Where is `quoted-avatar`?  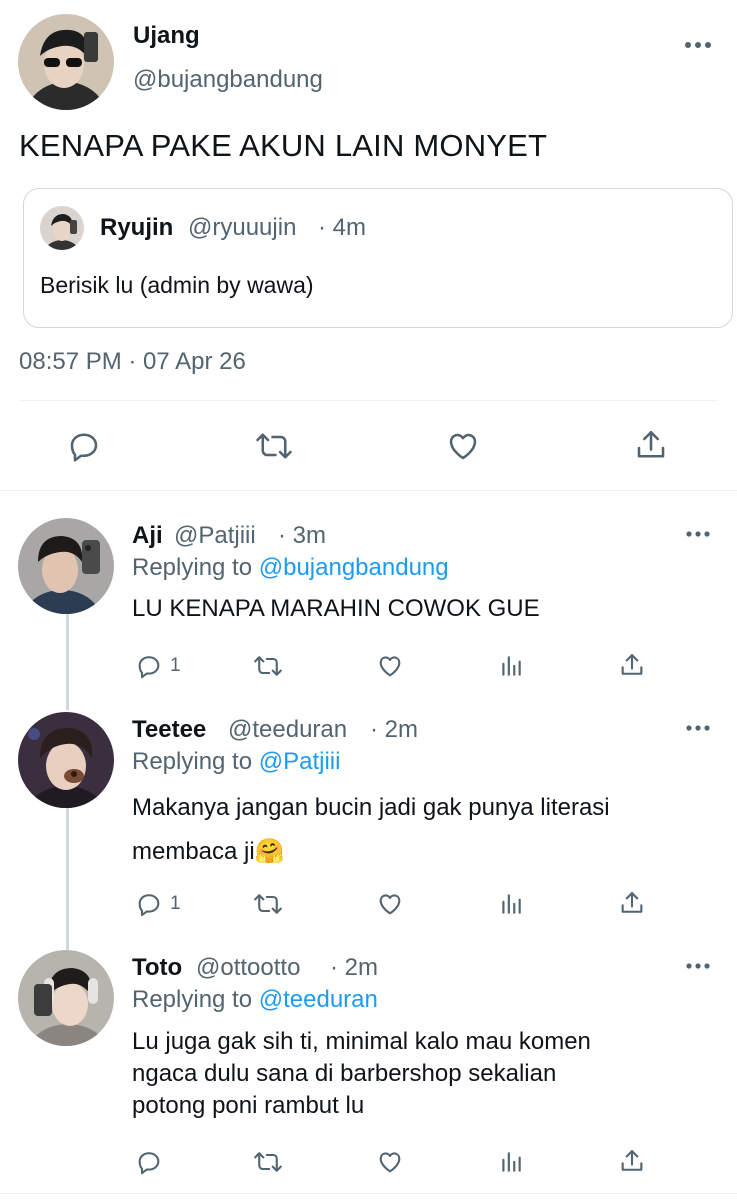
quoted-avatar is located at coordinates (62, 228).